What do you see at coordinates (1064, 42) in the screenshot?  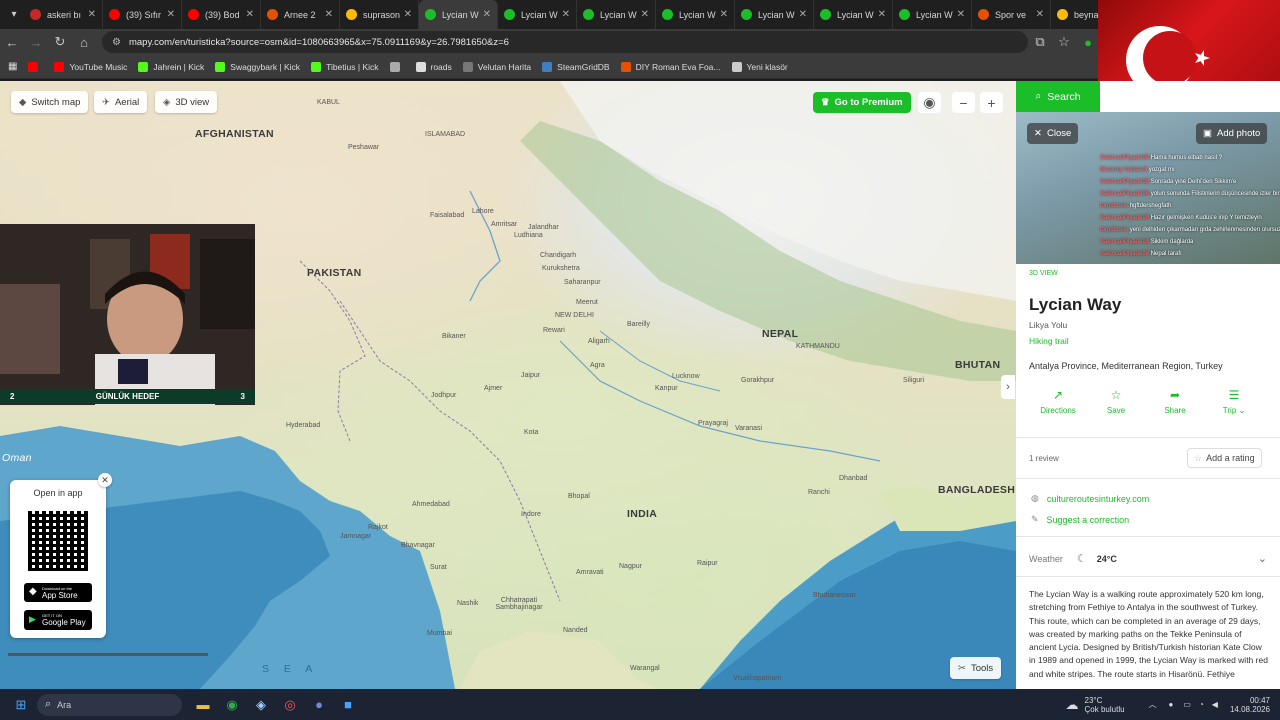 I see `bookmark-star-icon: ☆` at bounding box center [1064, 42].